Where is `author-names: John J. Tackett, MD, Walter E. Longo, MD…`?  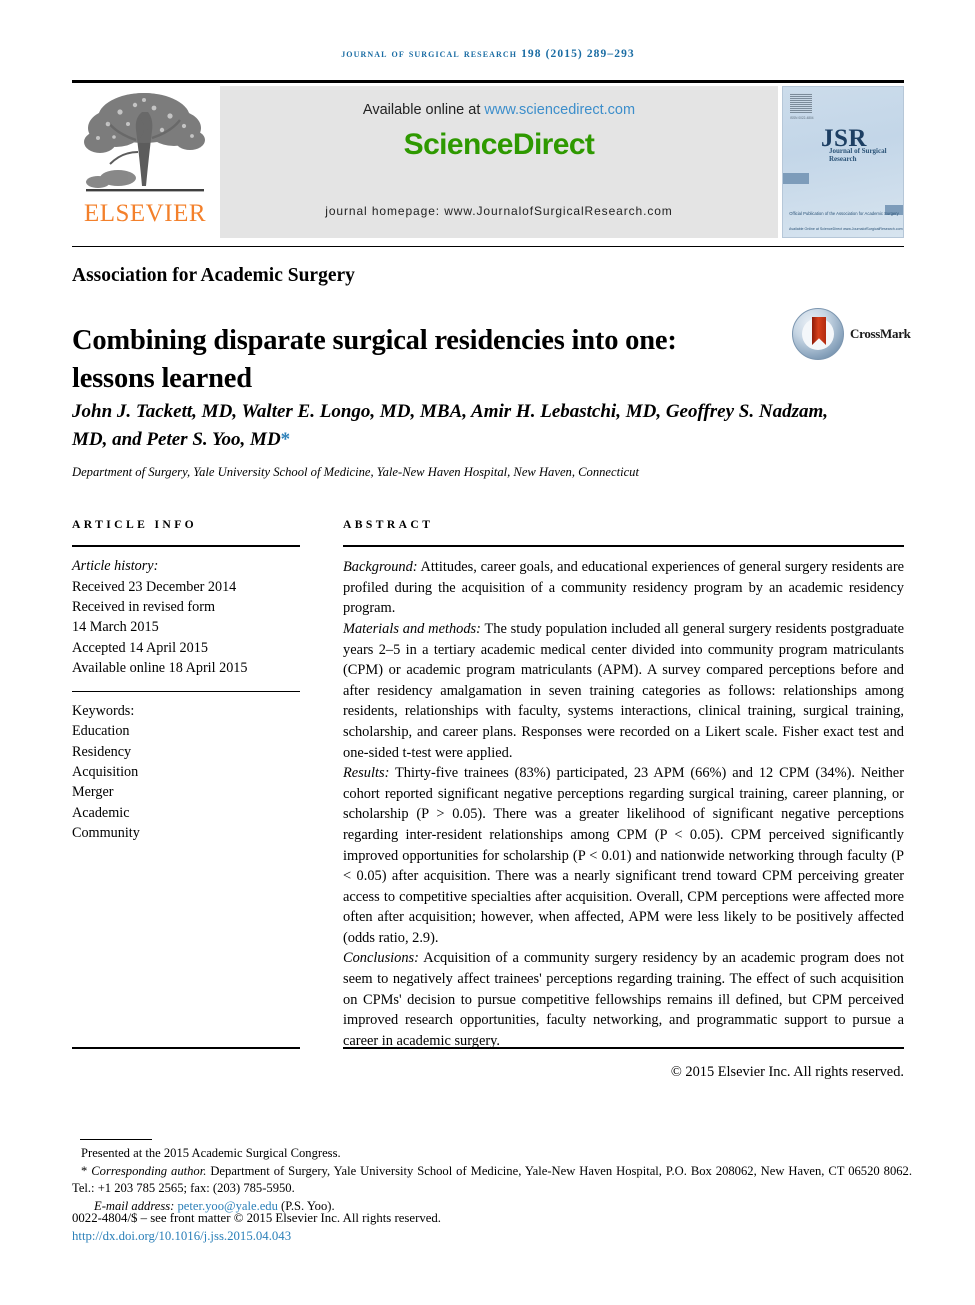
author-names: John J. Tackett, MD, Walter E. Longo, MD… is located at coordinates (450, 425).